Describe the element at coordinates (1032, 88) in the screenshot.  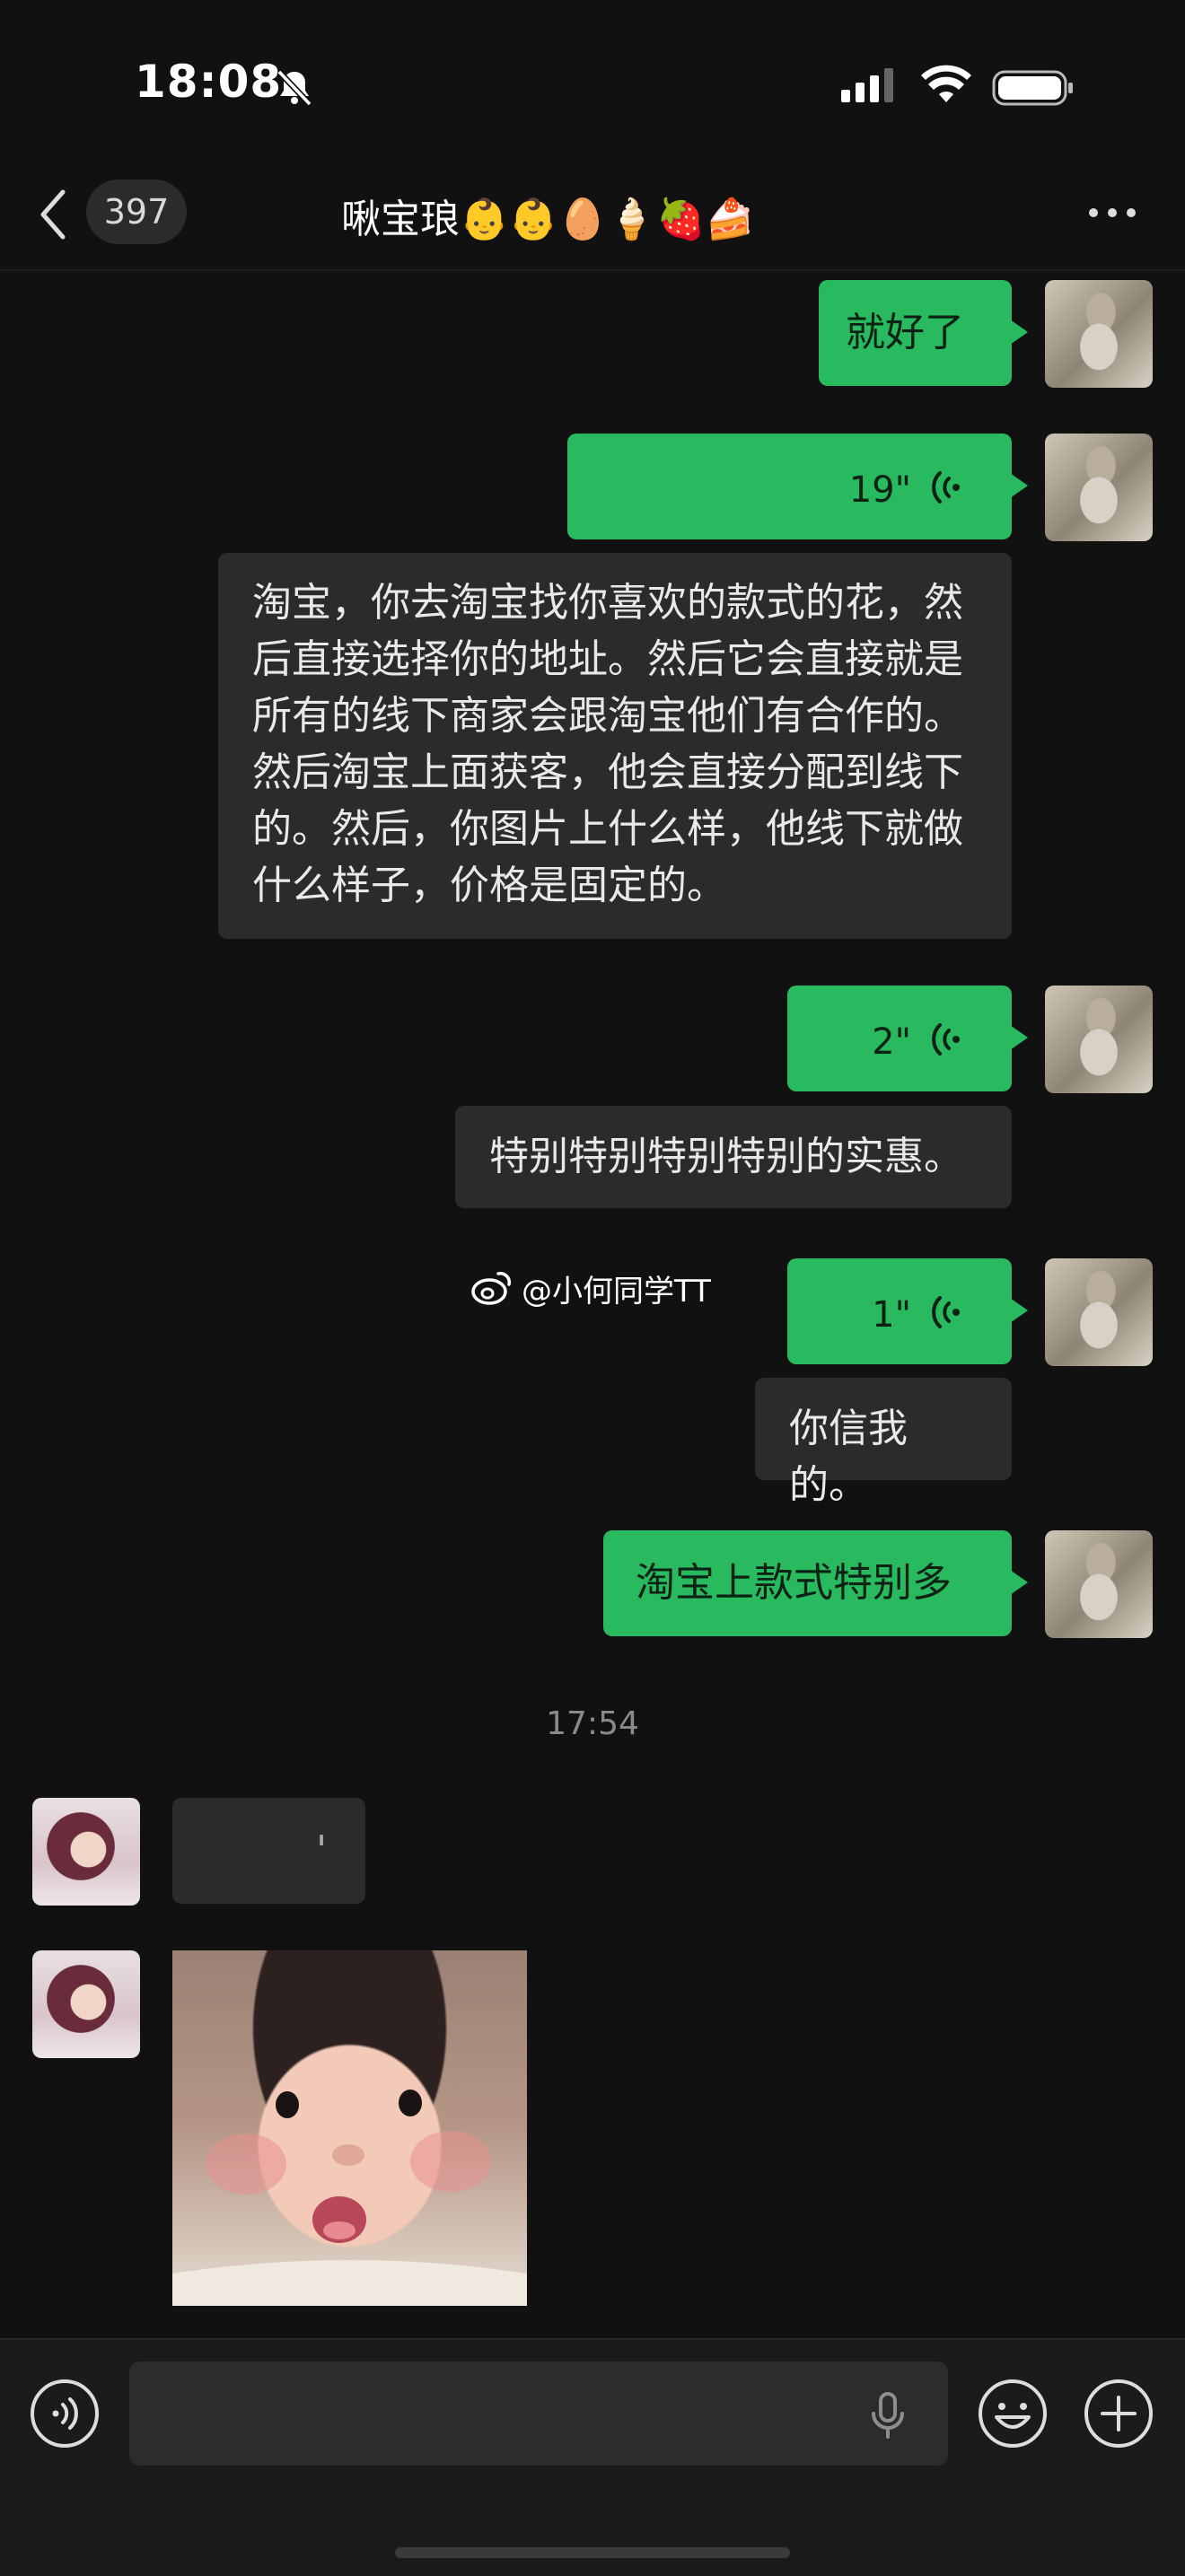
I see `battery-icon` at that location.